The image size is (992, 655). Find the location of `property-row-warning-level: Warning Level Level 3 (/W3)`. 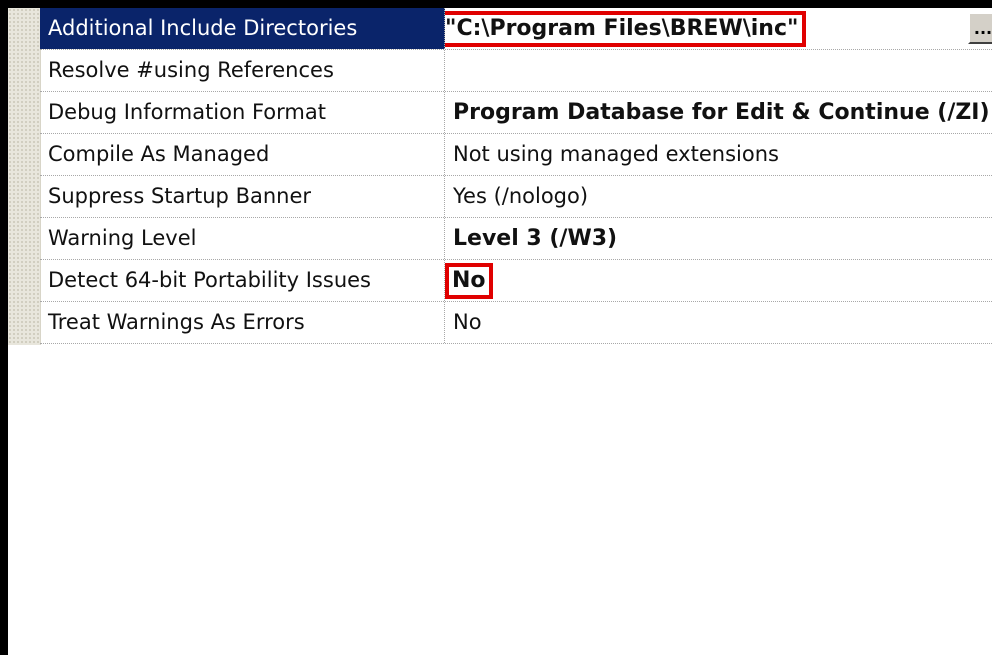

property-row-warning-level: Warning Level Level 3 (/W3) is located at coordinates (516, 239).